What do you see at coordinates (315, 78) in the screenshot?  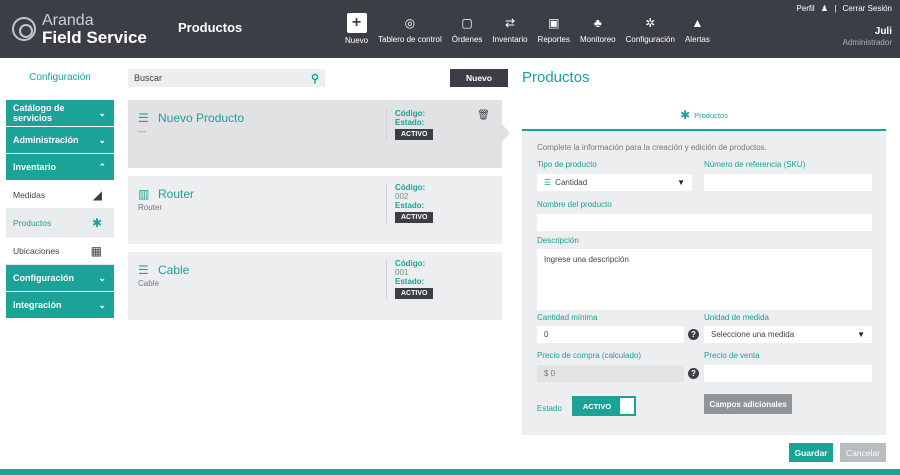 I see `search-icon: ⚲` at bounding box center [315, 78].